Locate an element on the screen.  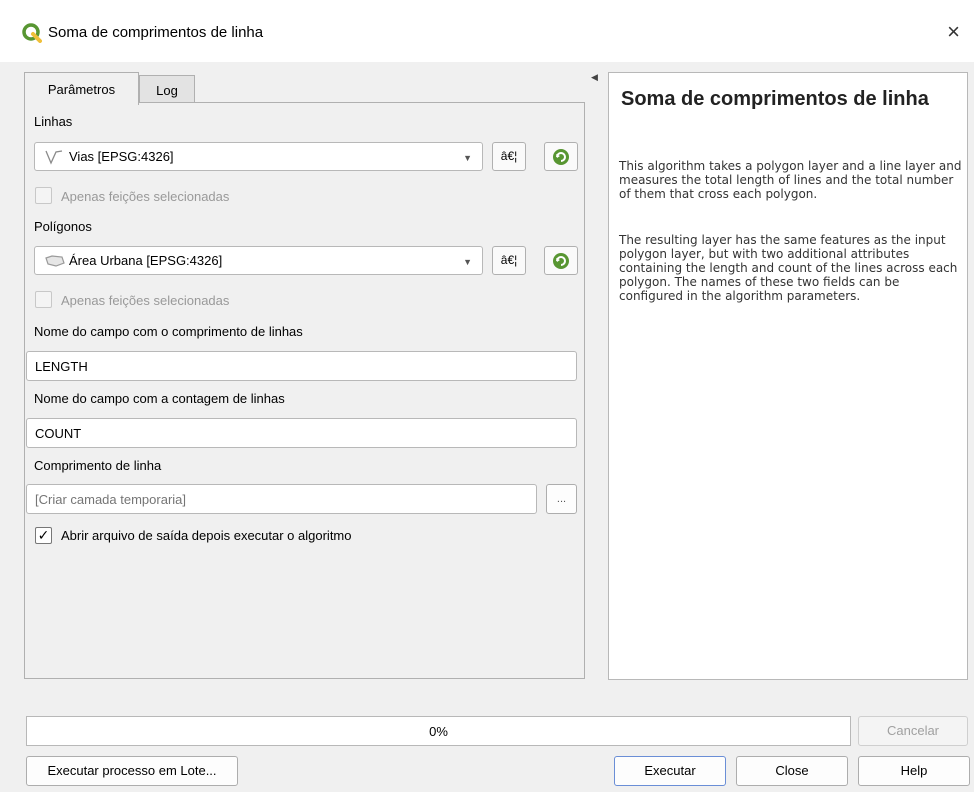
lines-layer-value: Vias [EPSG:4326] is located at coordinates (121, 156).